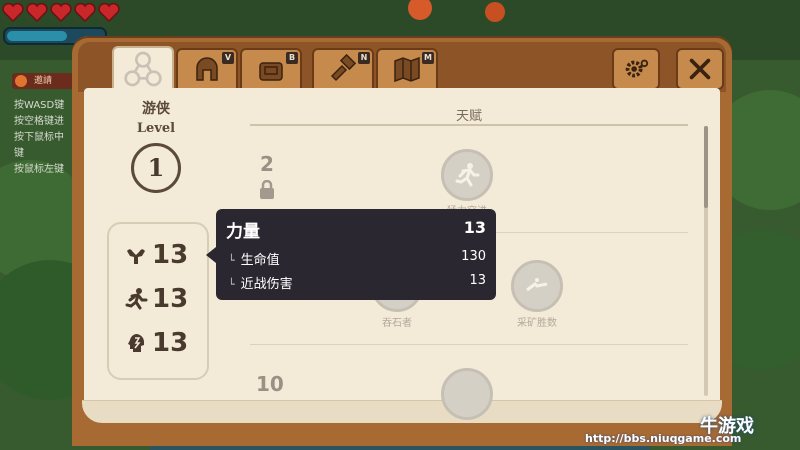 This screenshot has width=800, height=450. Describe the element at coordinates (270, 384) in the screenshot. I see `tier-required-level: 10` at that location.